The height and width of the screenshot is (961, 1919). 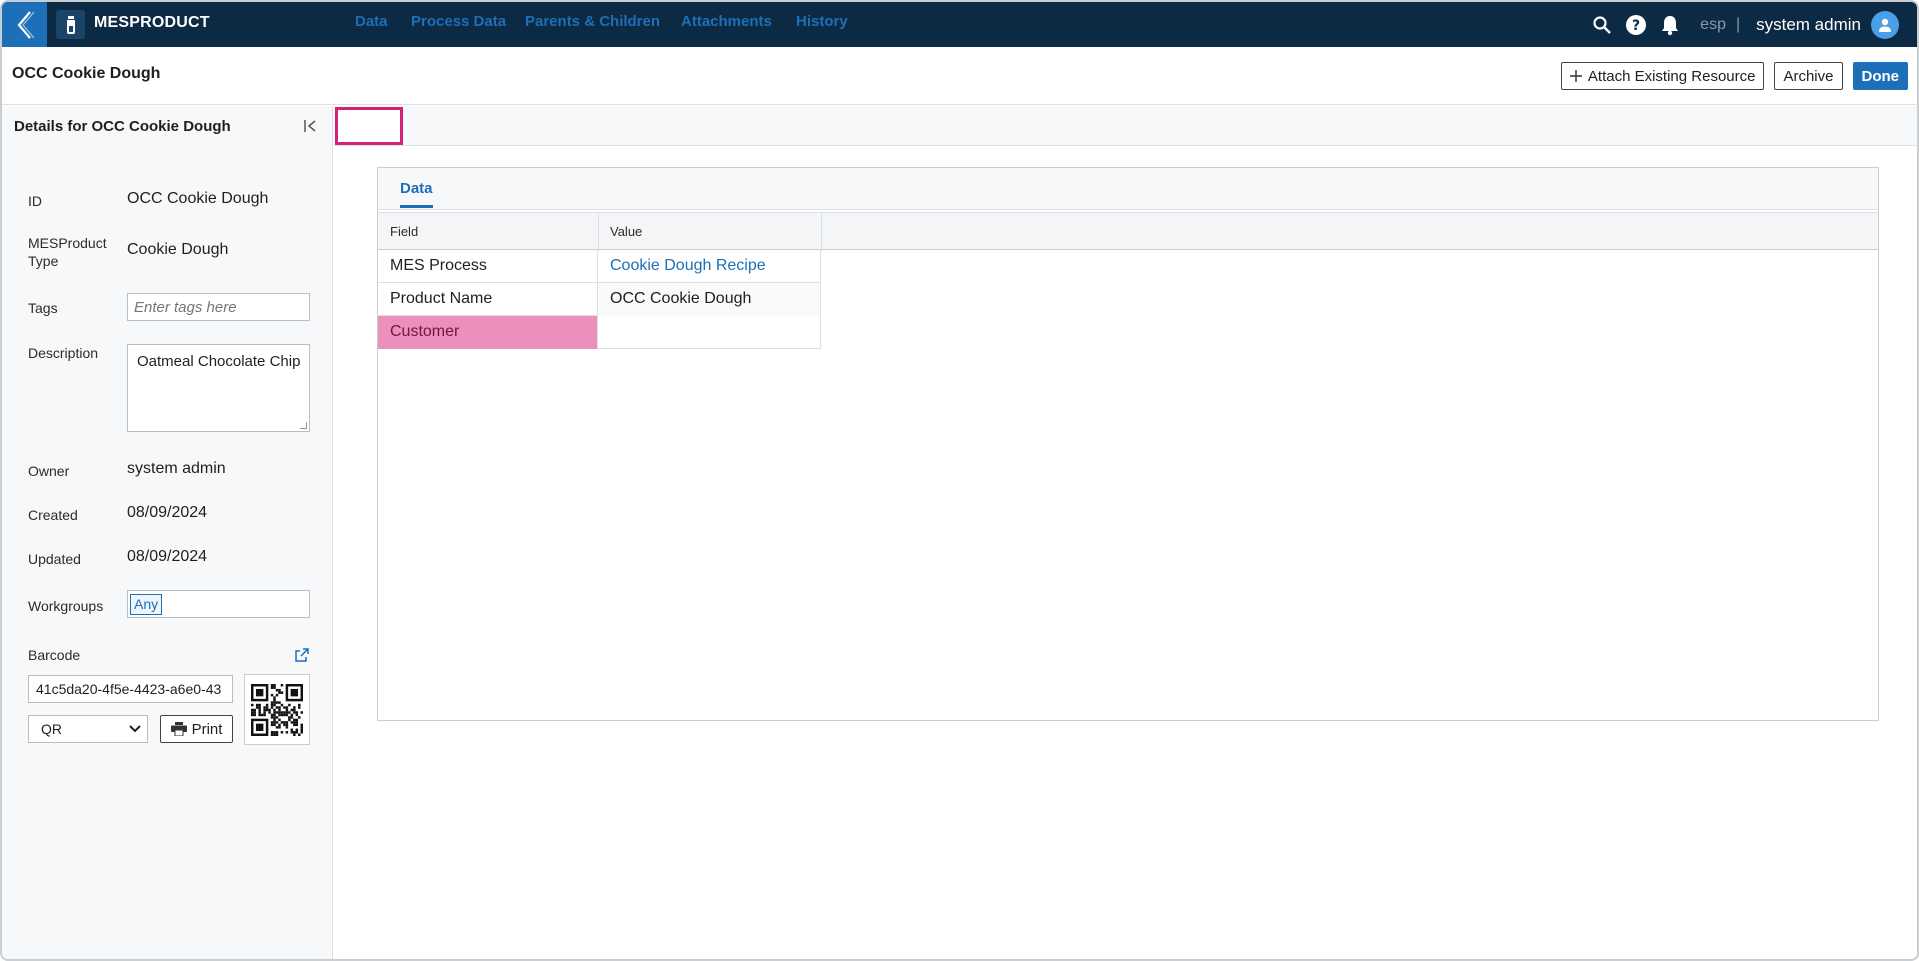 What do you see at coordinates (178, 729) in the screenshot?
I see `printer-icon` at bounding box center [178, 729].